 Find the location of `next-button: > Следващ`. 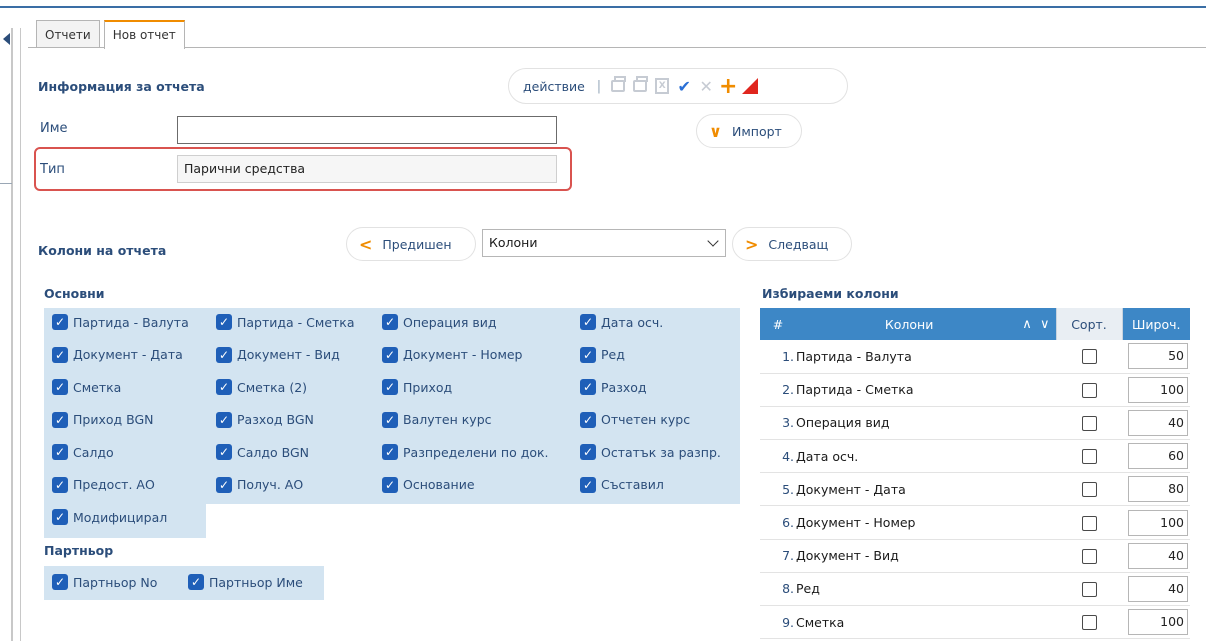

next-button: > Следващ is located at coordinates (792, 244).